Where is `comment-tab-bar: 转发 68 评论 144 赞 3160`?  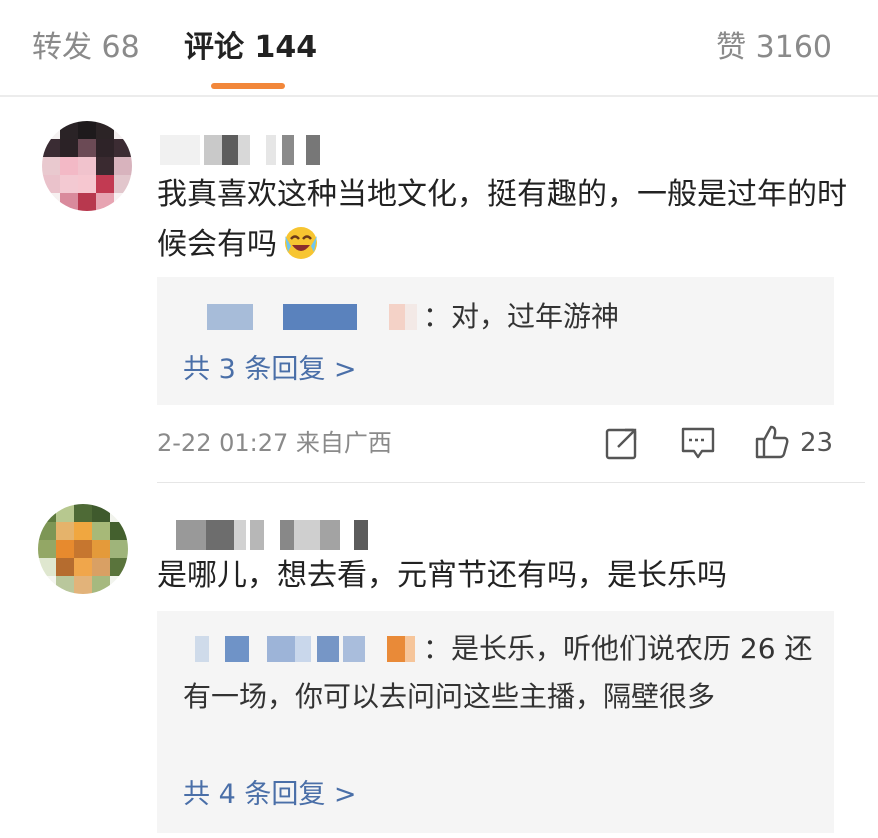
comment-tab-bar: 转发 68 评论 144 赞 3160 is located at coordinates (439, 48).